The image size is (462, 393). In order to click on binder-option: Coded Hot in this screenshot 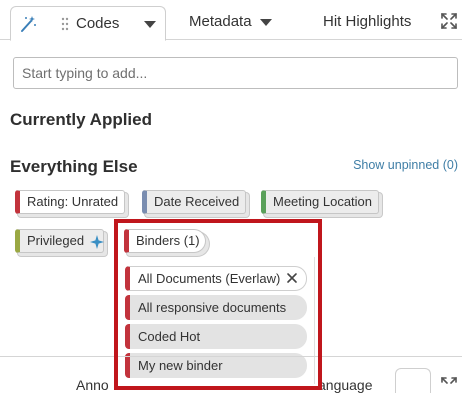, I will do `click(216, 336)`.